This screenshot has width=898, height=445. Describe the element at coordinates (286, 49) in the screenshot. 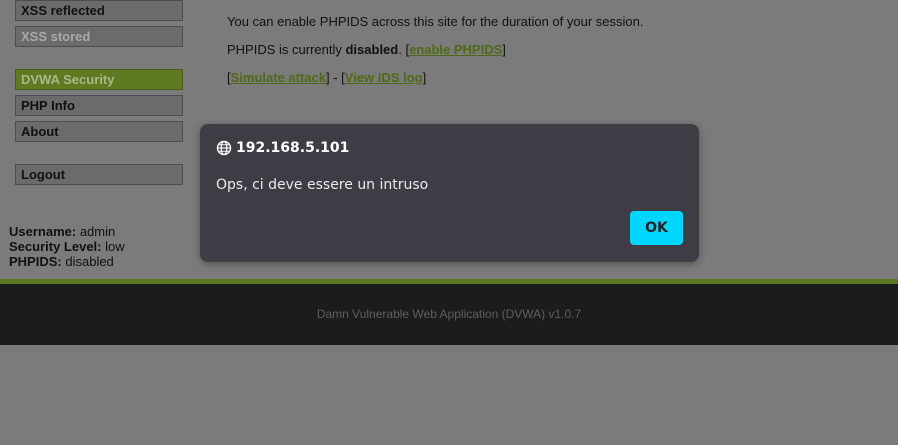

I see `status-prefix: PHPIDS is currently` at that location.